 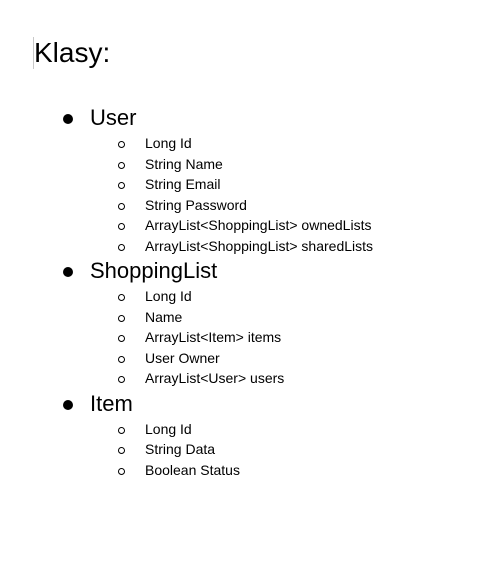 I want to click on field-text: String Email, so click(x=183, y=184).